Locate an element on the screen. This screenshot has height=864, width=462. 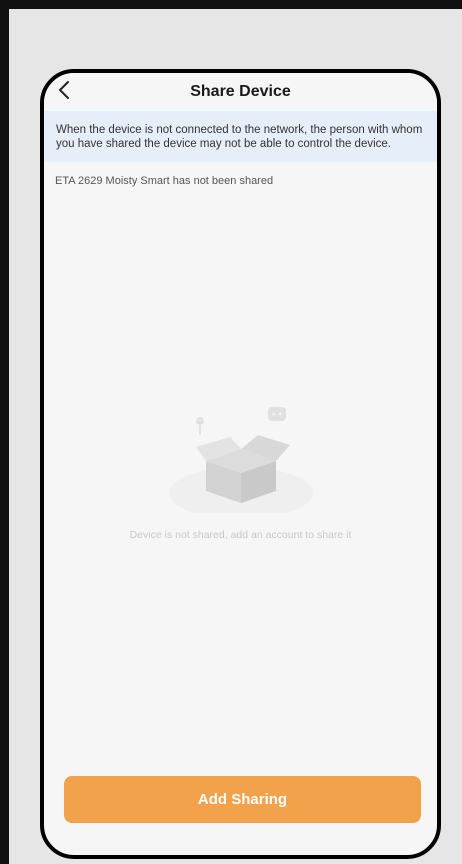
top-border is located at coordinates (231, 4).